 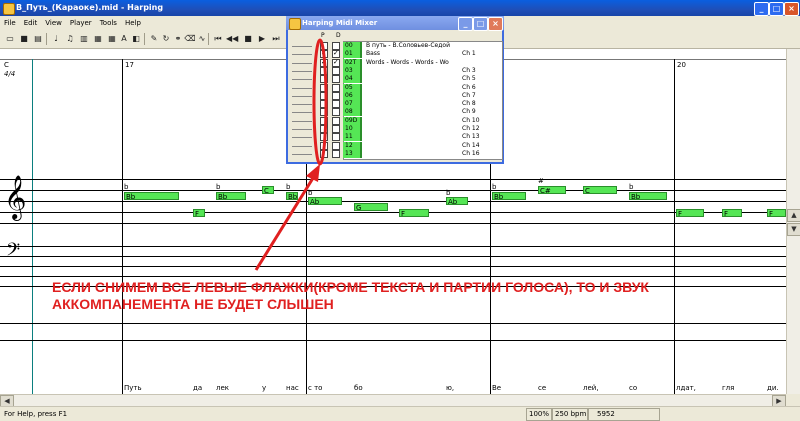 I want to click on note-bar: G, so click(x=371, y=207).